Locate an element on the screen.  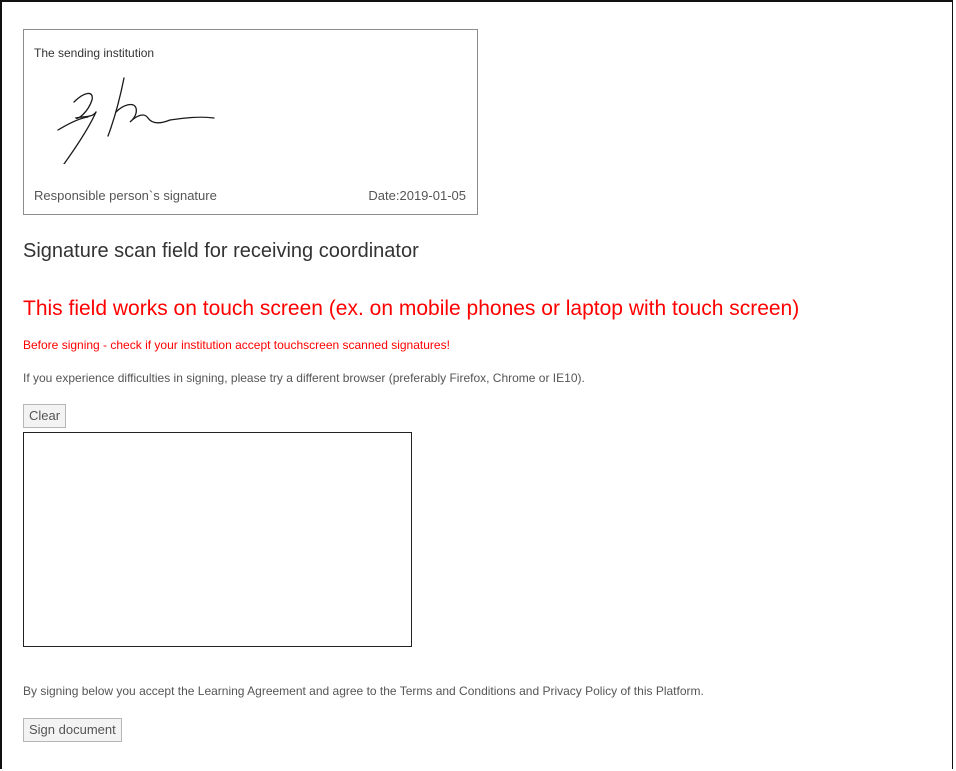
handwritten-signature is located at coordinates (136, 120).